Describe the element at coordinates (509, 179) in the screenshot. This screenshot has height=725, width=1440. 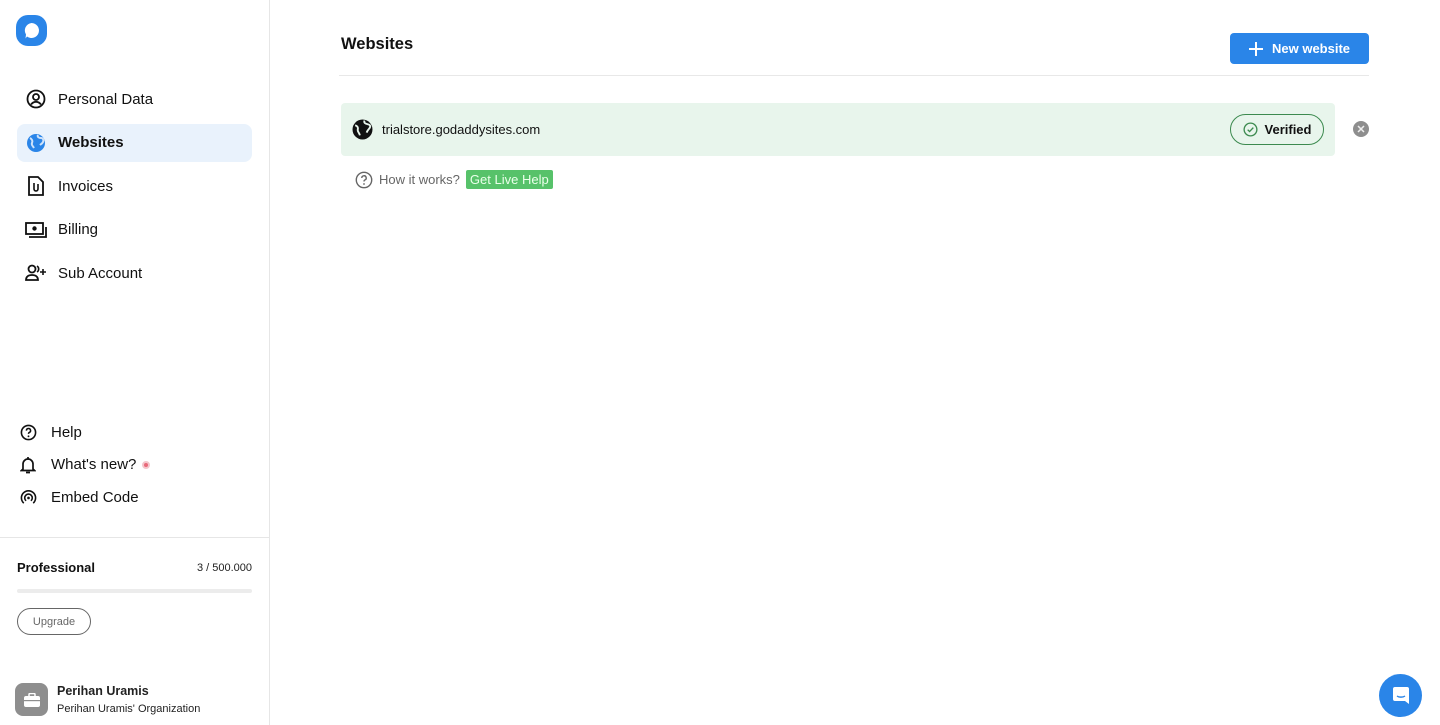
I see `get-live-help-button: Get Live Help` at that location.